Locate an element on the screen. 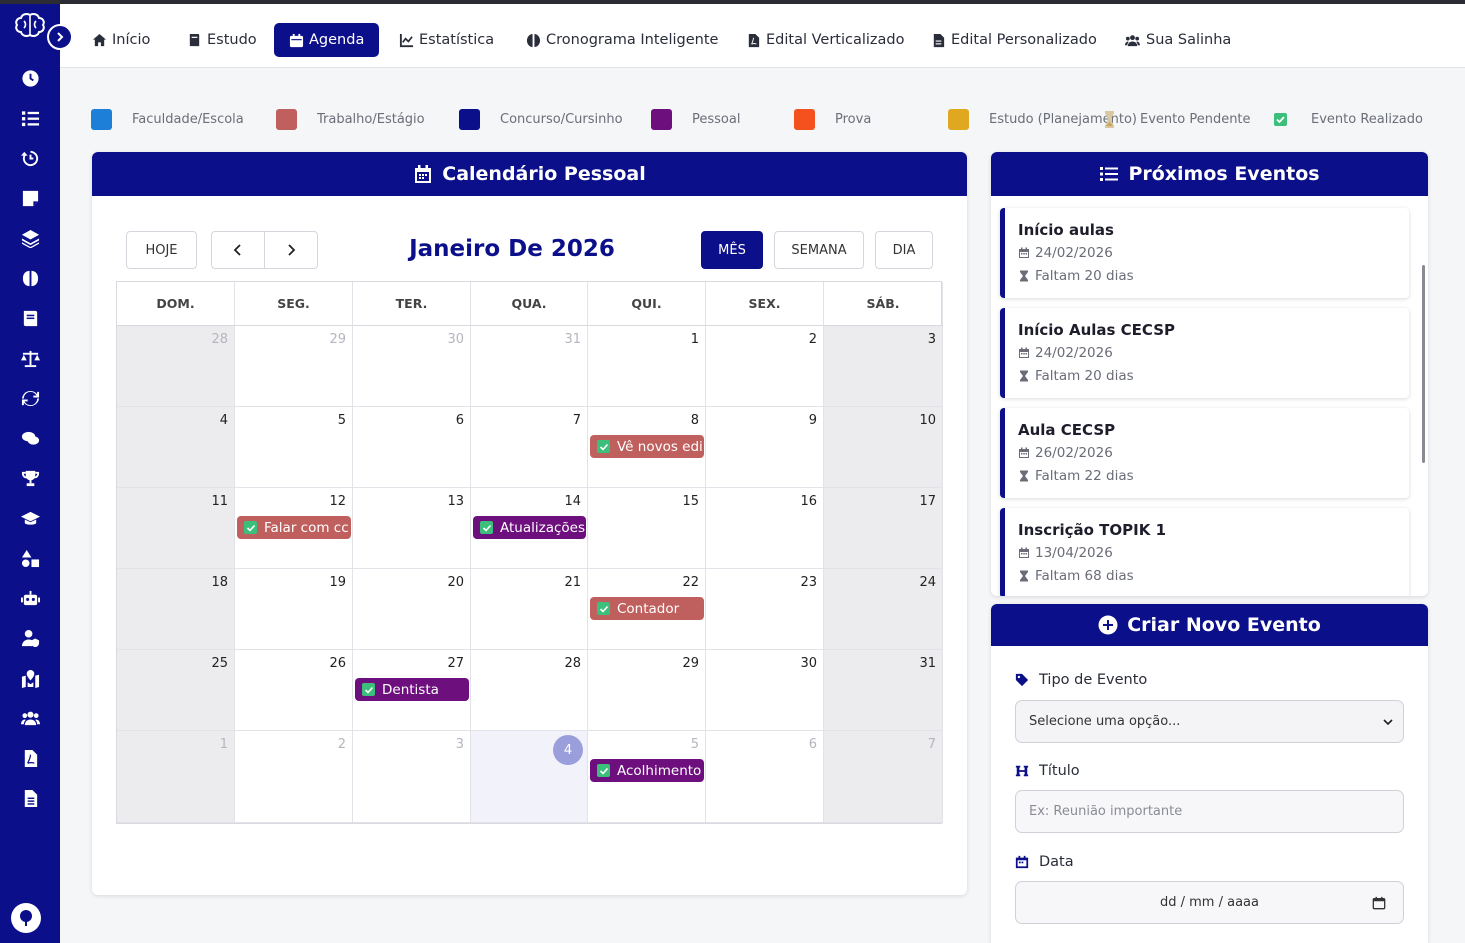 This screenshot has width=1465, height=943. calendar-day-cell: 9 is located at coordinates (765, 447).